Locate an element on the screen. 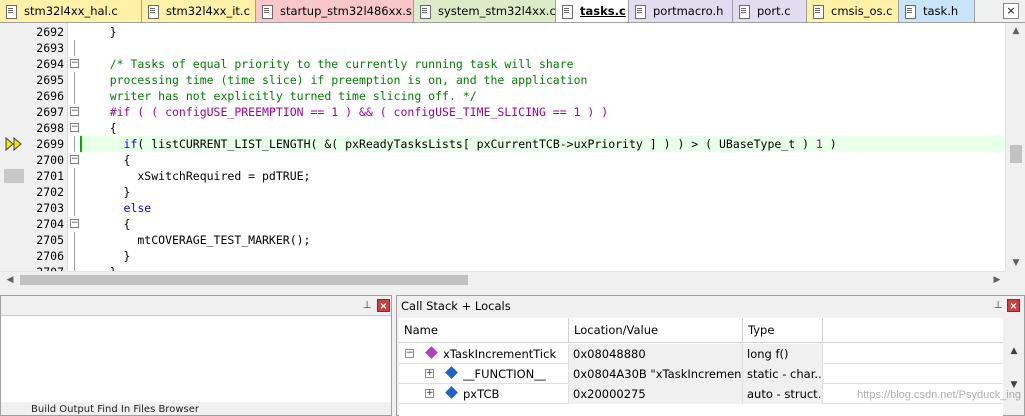  cell-name: __FUNCTION__ is located at coordinates (516, 374).